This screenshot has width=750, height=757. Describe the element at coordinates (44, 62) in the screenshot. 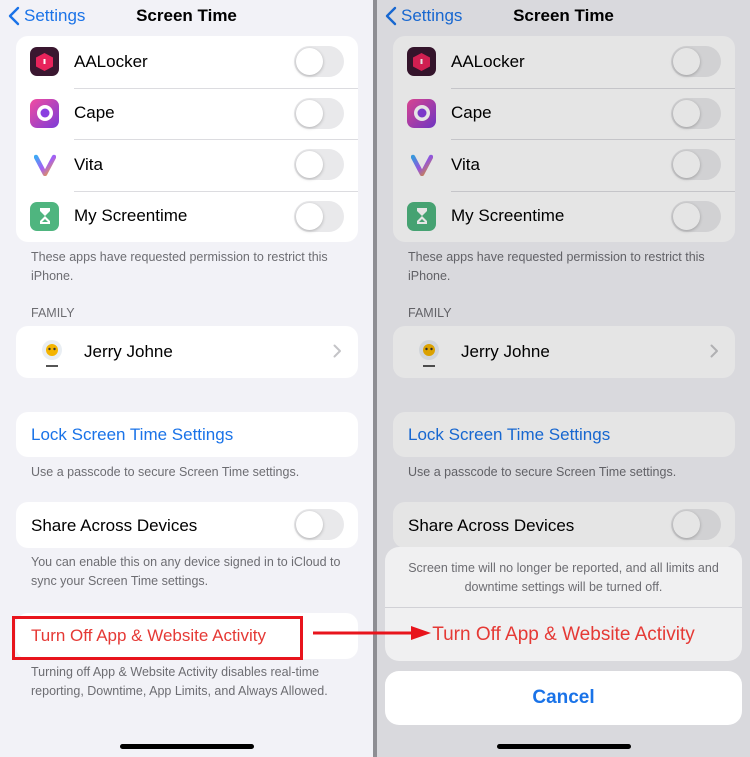

I see `aalocker-icon` at that location.